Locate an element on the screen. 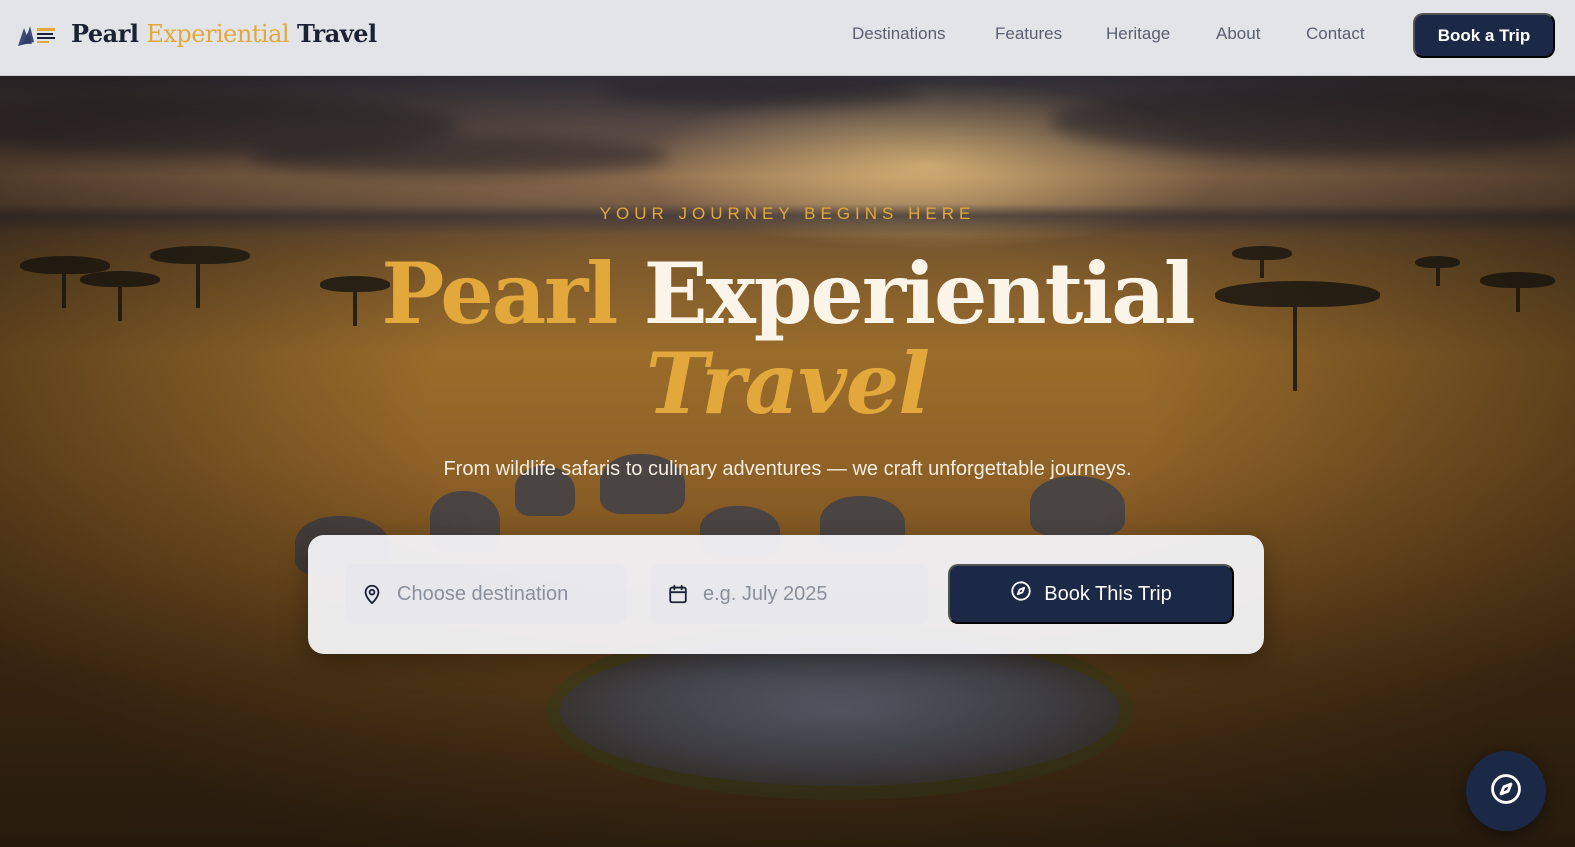 This screenshot has height=847, width=1575. hero-title: Pearl Experiential is located at coordinates (787, 293).